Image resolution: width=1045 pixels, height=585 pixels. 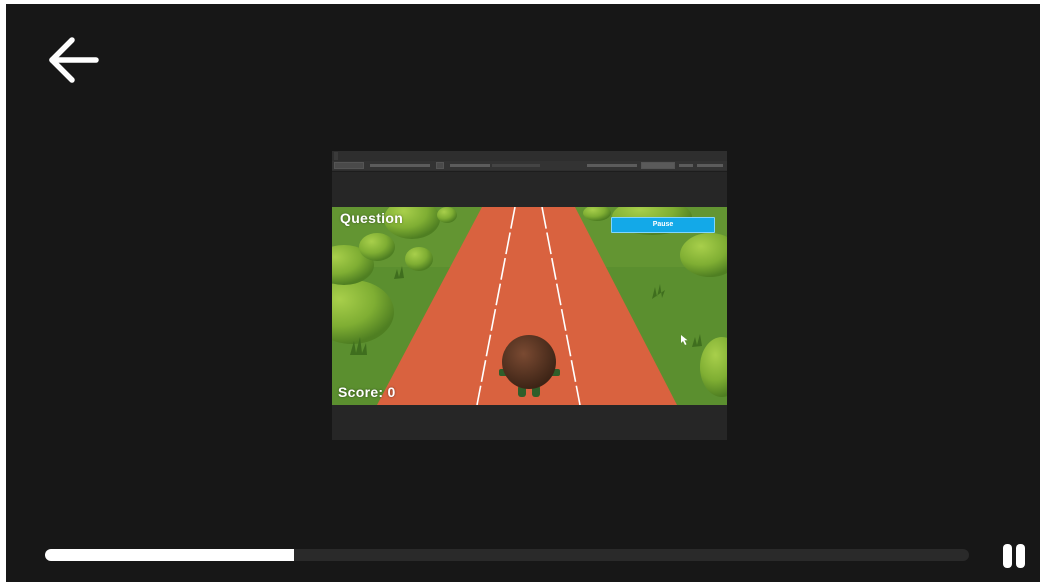 What do you see at coordinates (336, 156) in the screenshot?
I see `editor-tab` at bounding box center [336, 156].